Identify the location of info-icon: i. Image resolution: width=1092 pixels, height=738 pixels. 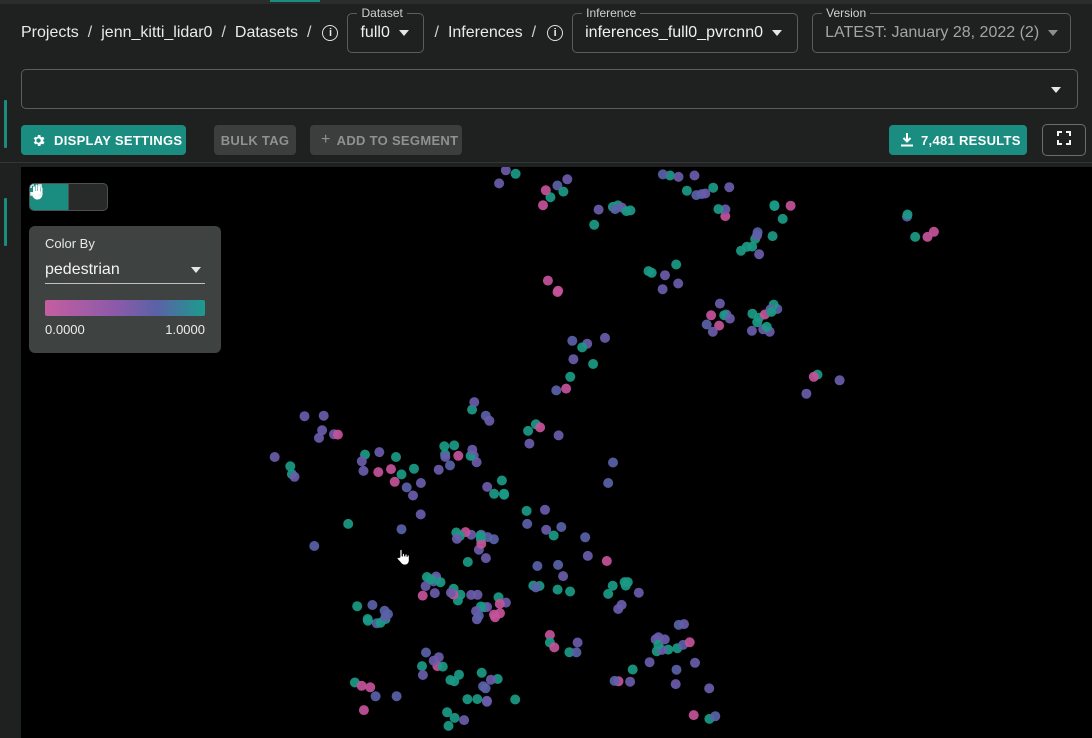
(330, 33).